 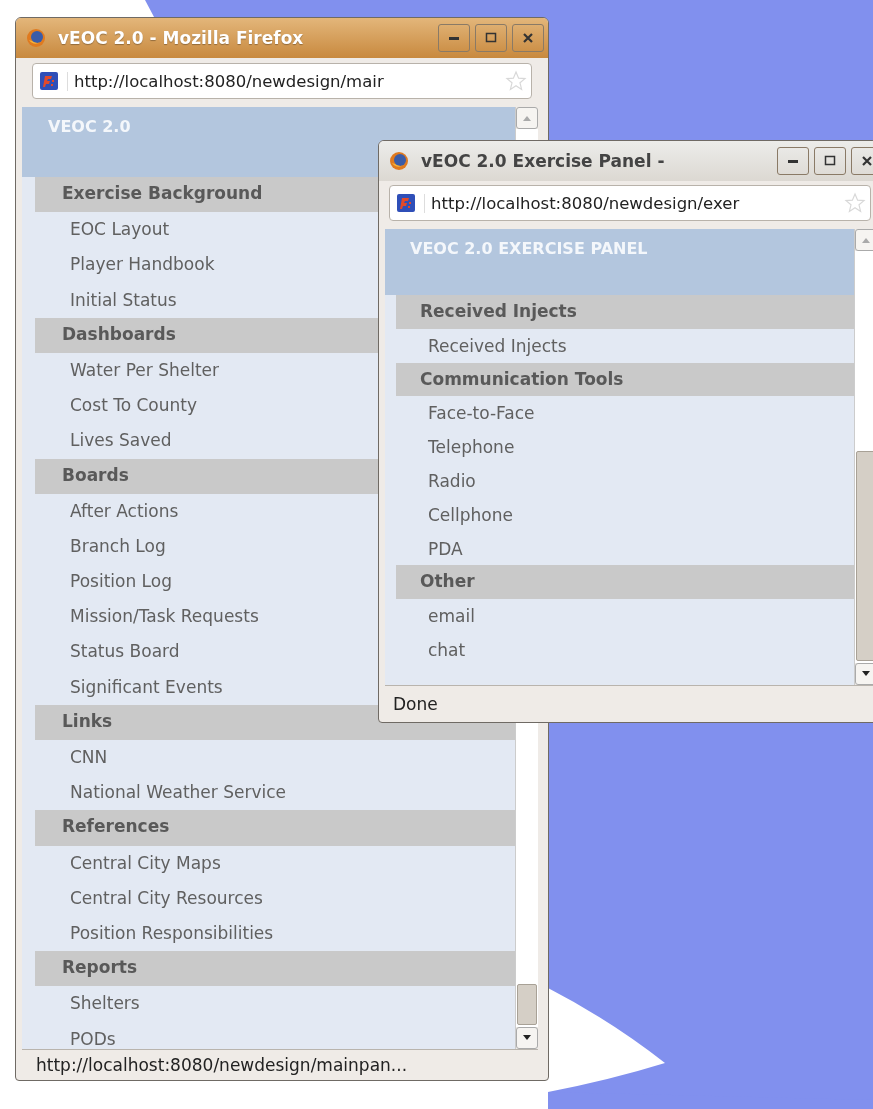 What do you see at coordinates (145, 862) in the screenshot?
I see `menu-link: Central City Maps` at bounding box center [145, 862].